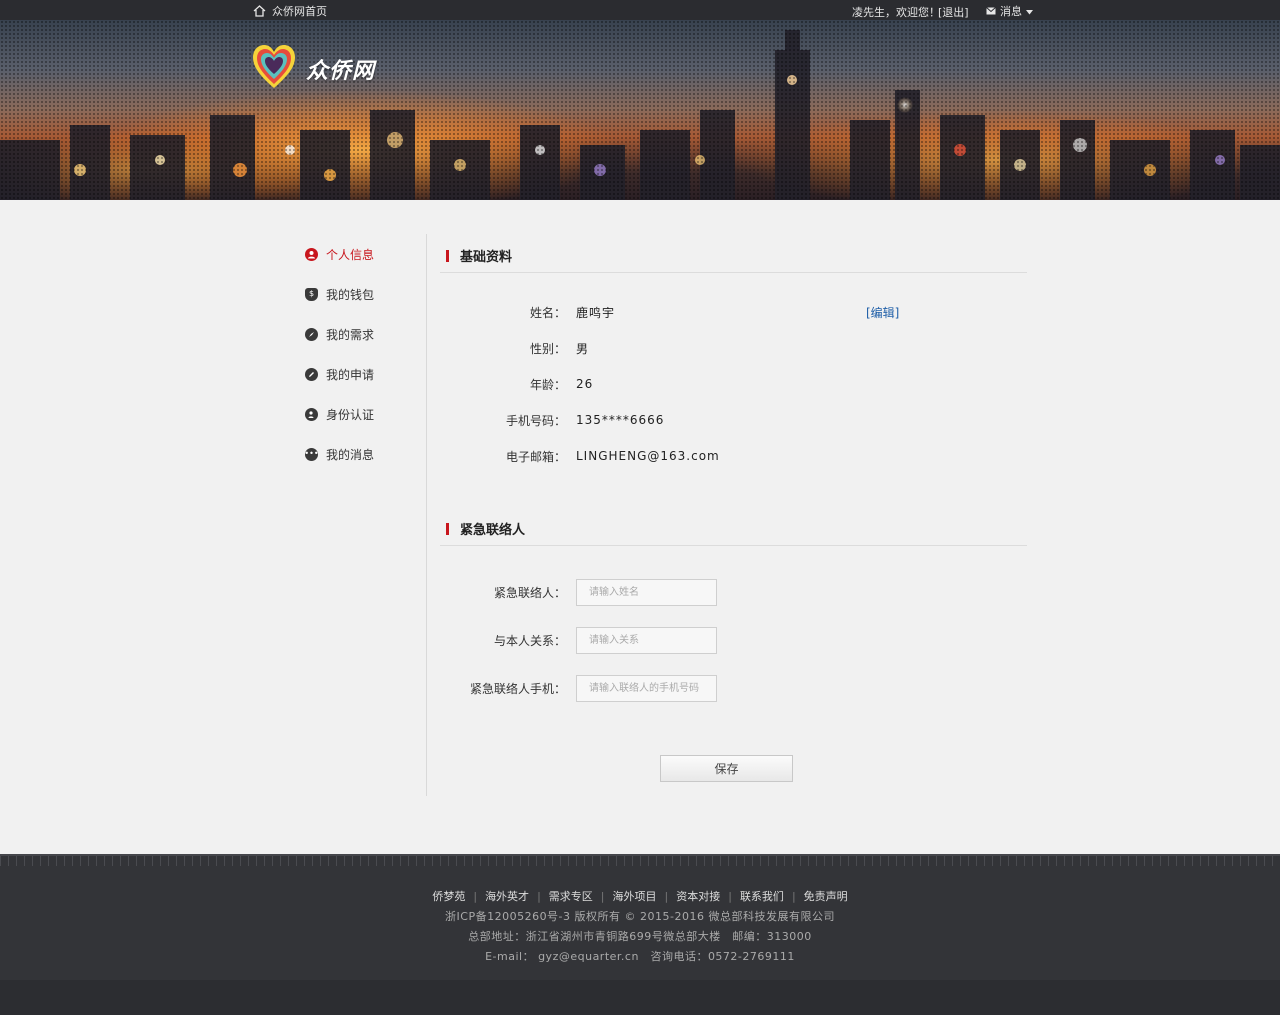 The width and height of the screenshot is (1280, 1015). I want to click on sidebar-item-messages: ••• 我的消息, so click(339, 454).